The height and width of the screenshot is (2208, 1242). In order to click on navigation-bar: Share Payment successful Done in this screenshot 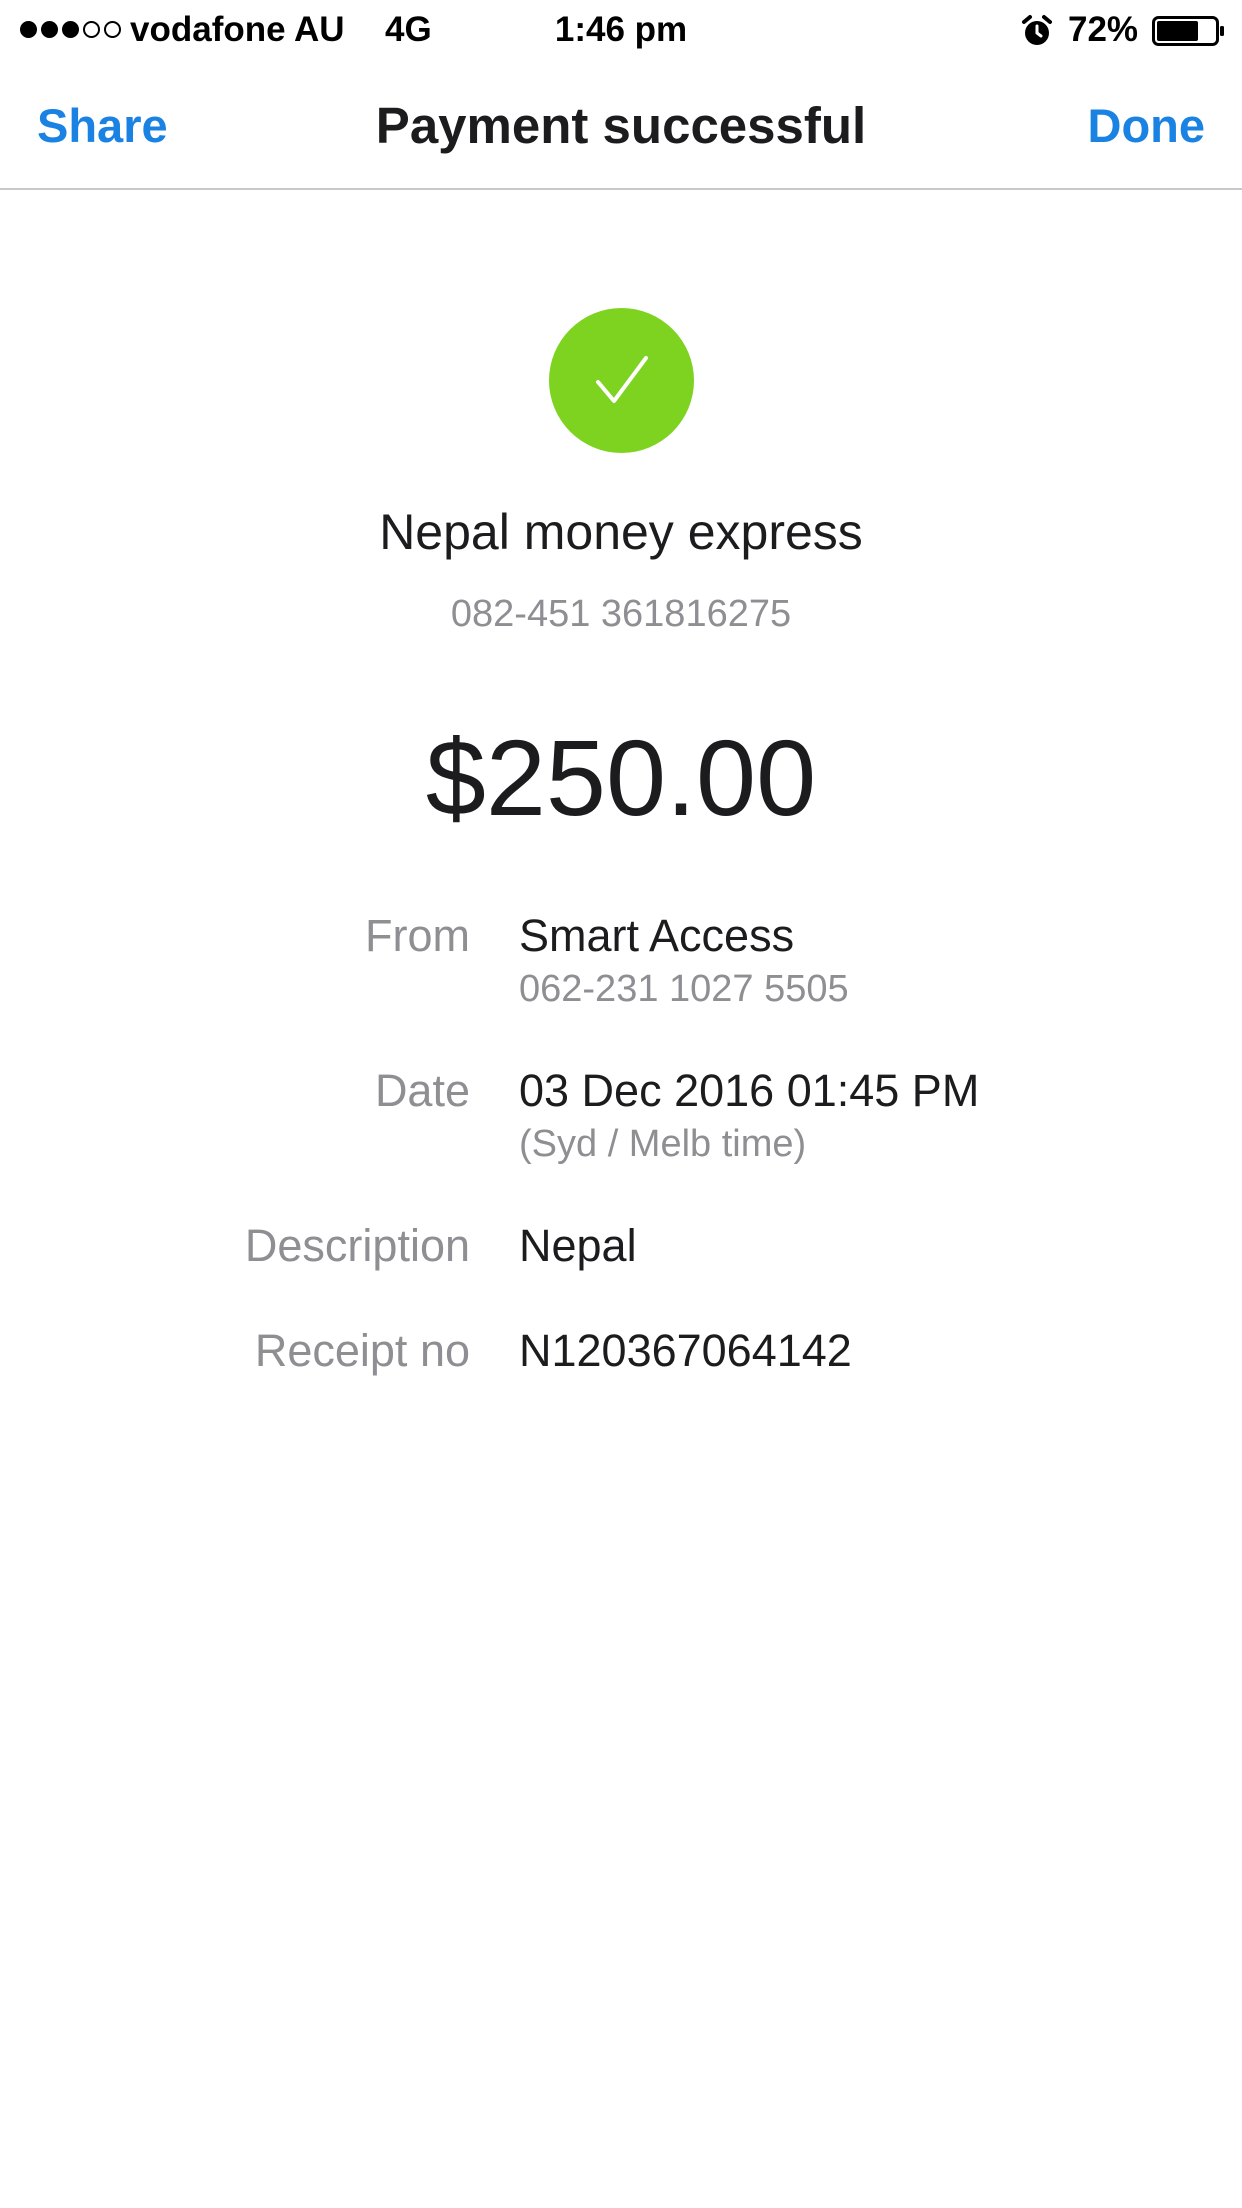, I will do `click(621, 126)`.